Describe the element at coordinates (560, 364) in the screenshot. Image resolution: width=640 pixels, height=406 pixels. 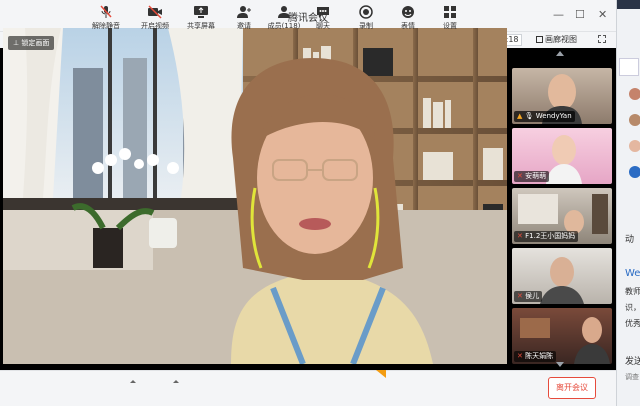
I see `scroll-down-icon` at that location.